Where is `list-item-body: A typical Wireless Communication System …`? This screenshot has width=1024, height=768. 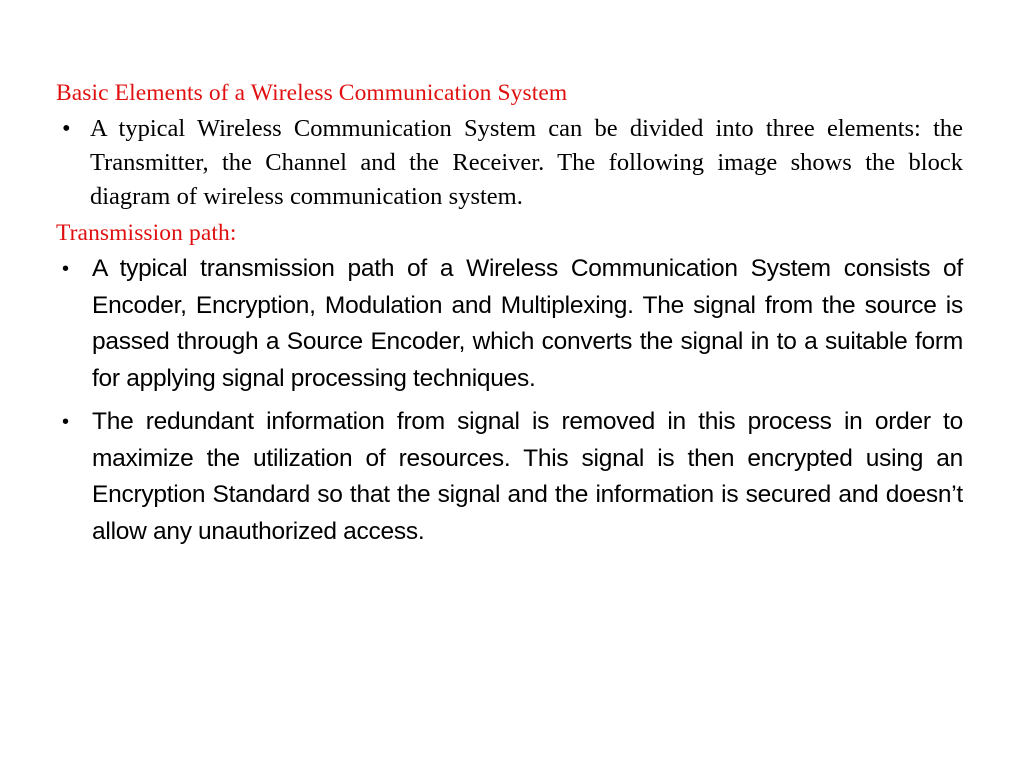 list-item-body: A typical Wireless Communication System … is located at coordinates (527, 163).